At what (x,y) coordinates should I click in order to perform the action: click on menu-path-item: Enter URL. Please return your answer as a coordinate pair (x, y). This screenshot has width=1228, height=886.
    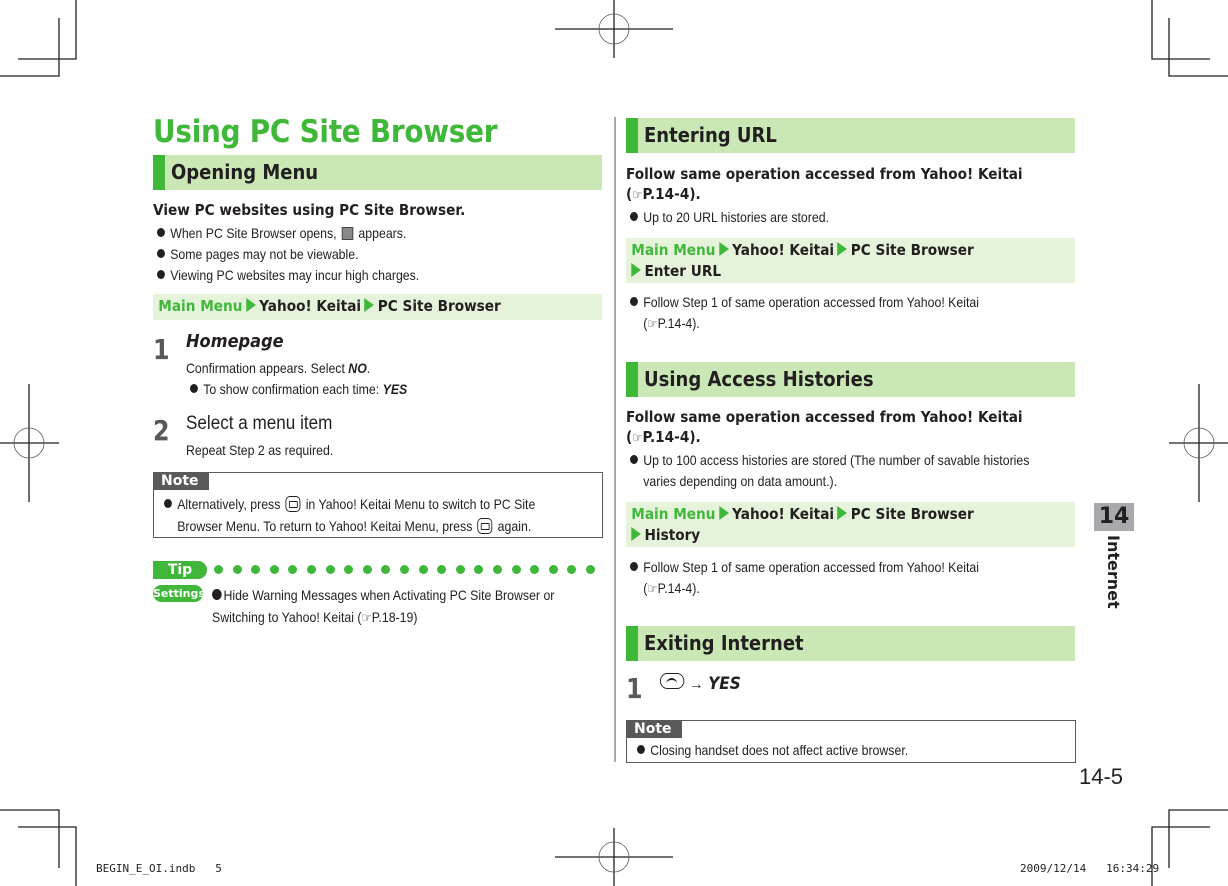
    Looking at the image, I should click on (683, 271).